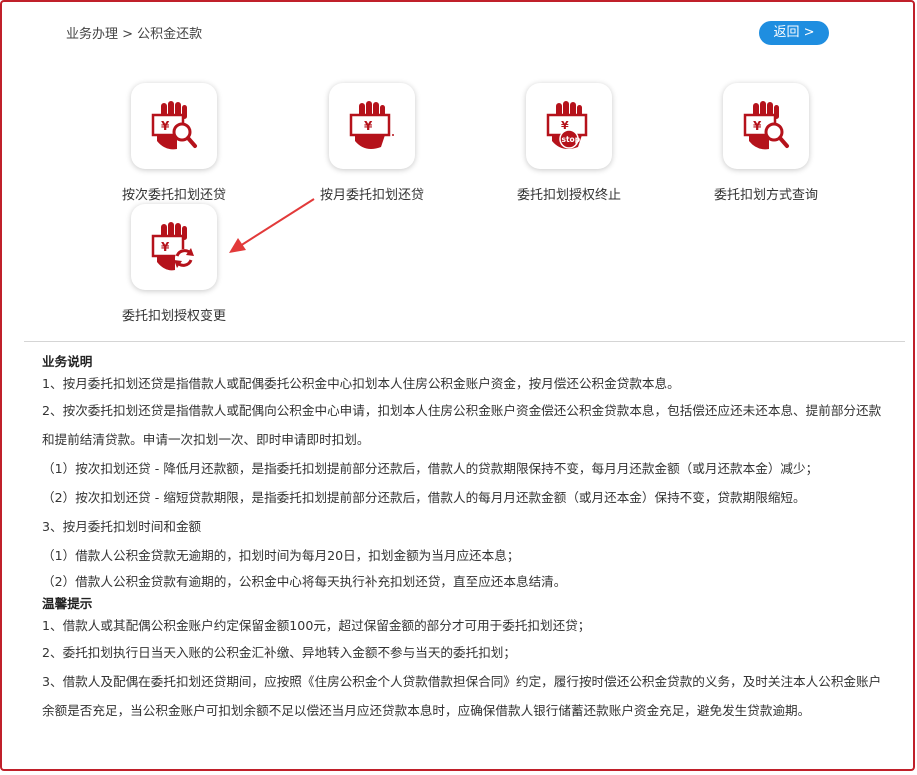 The image size is (917, 775). I want to click on tips-title: 温馨提示, so click(67, 603).